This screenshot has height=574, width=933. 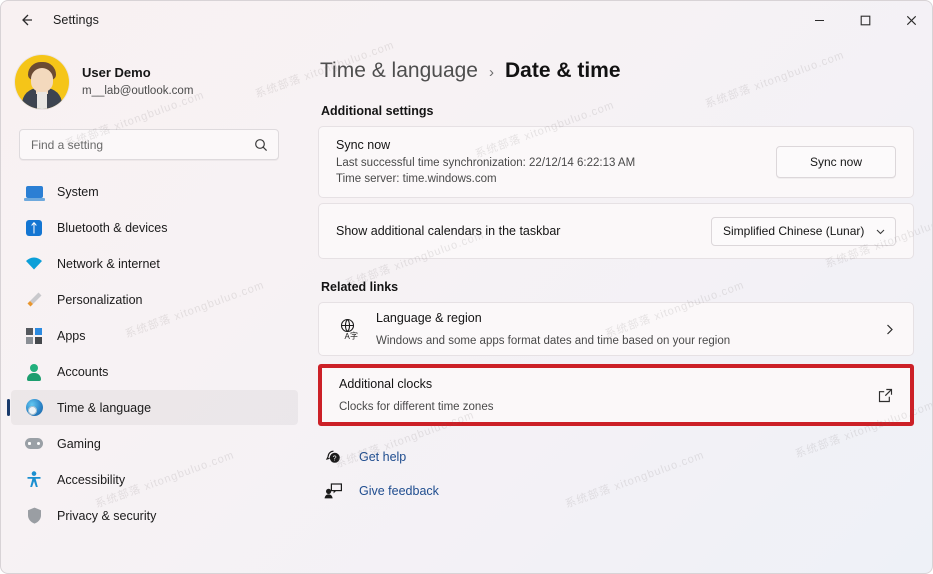 I want to click on sync-card-title: Sync now, so click(x=363, y=144).